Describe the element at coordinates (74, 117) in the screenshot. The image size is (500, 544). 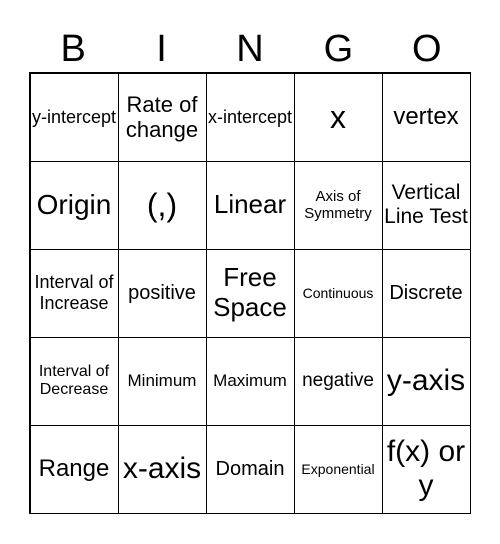
I see `bingo-cell: y-intercept` at that location.